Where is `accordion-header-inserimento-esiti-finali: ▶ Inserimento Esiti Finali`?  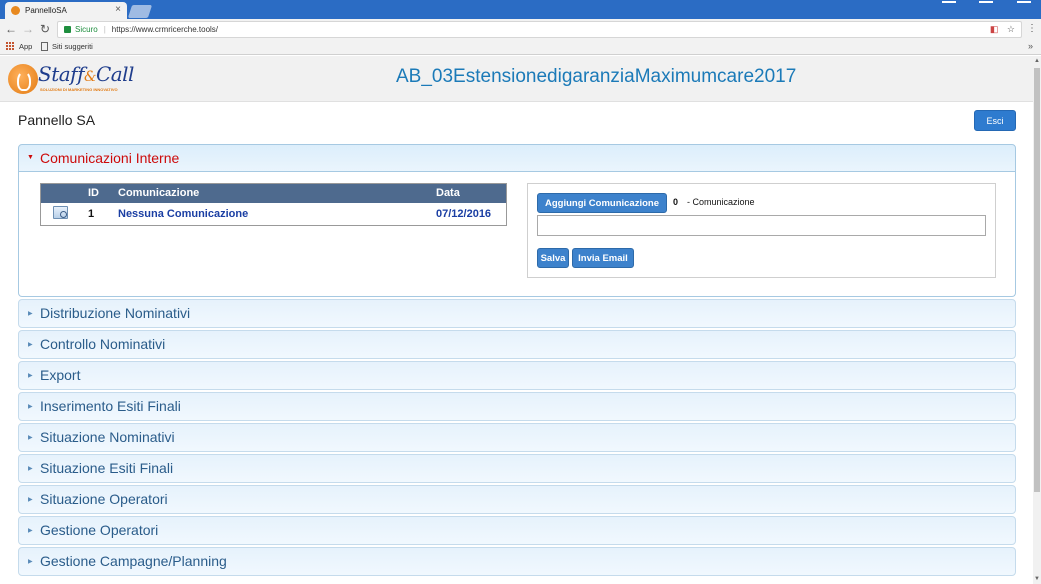 accordion-header-inserimento-esiti-finali: ▶ Inserimento Esiti Finali is located at coordinates (517, 406).